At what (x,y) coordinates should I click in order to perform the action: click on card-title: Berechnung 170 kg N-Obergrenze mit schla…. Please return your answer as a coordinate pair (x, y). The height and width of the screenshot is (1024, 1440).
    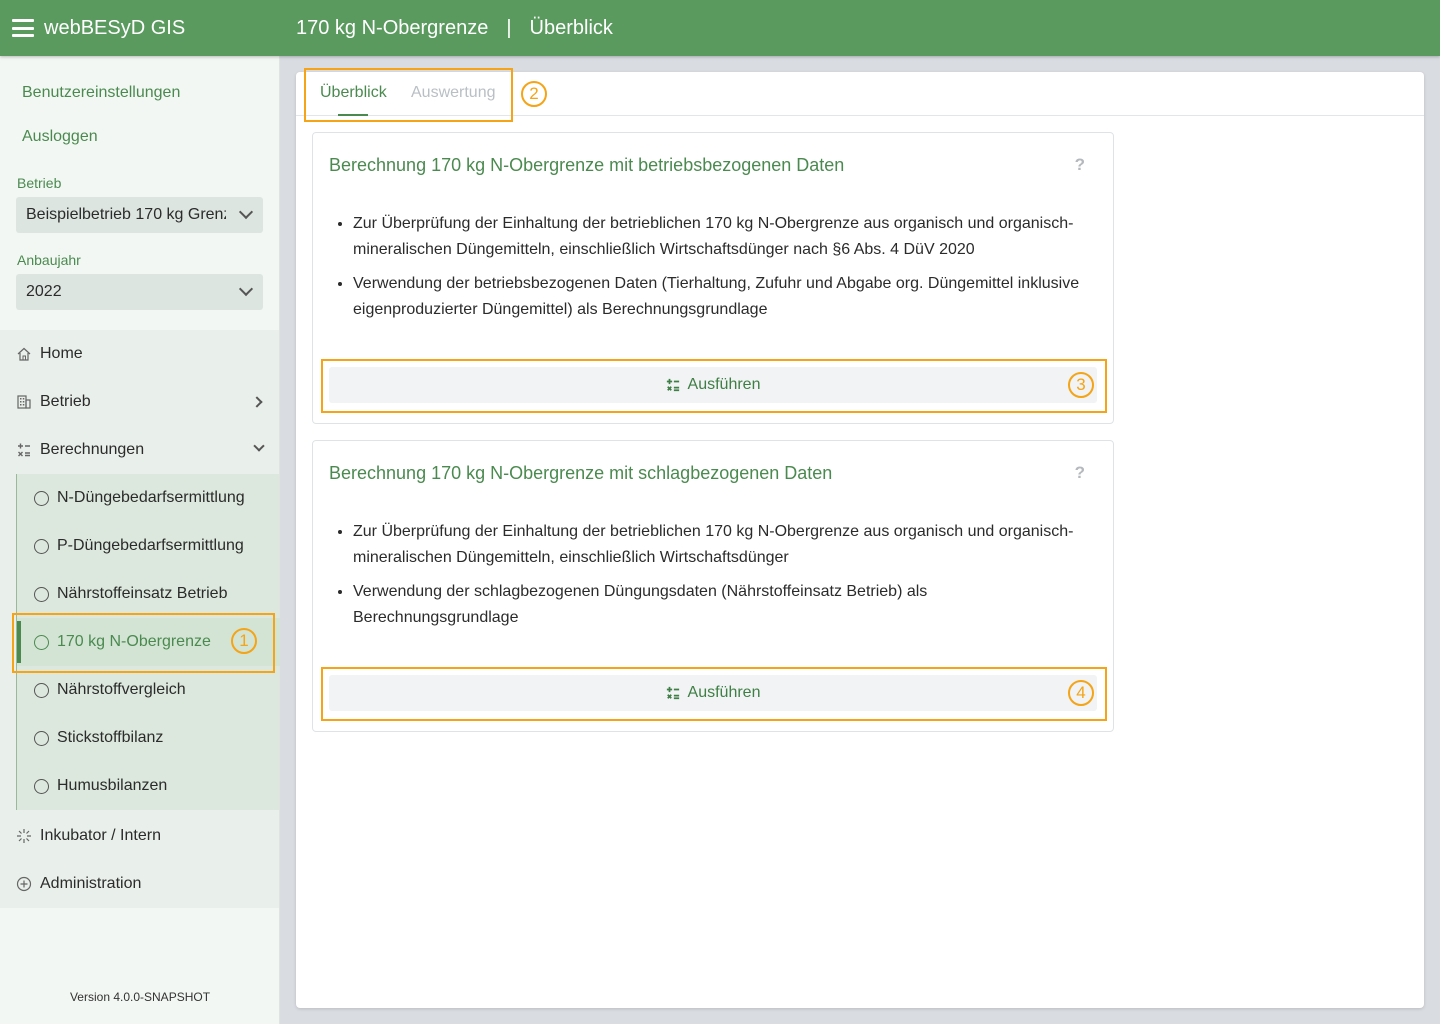
    Looking at the image, I should click on (581, 473).